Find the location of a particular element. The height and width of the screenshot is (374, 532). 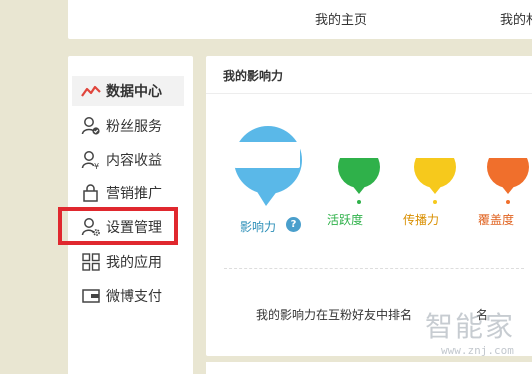

sidebar-item-weibo-pay: 微博支付 is located at coordinates (128, 296).